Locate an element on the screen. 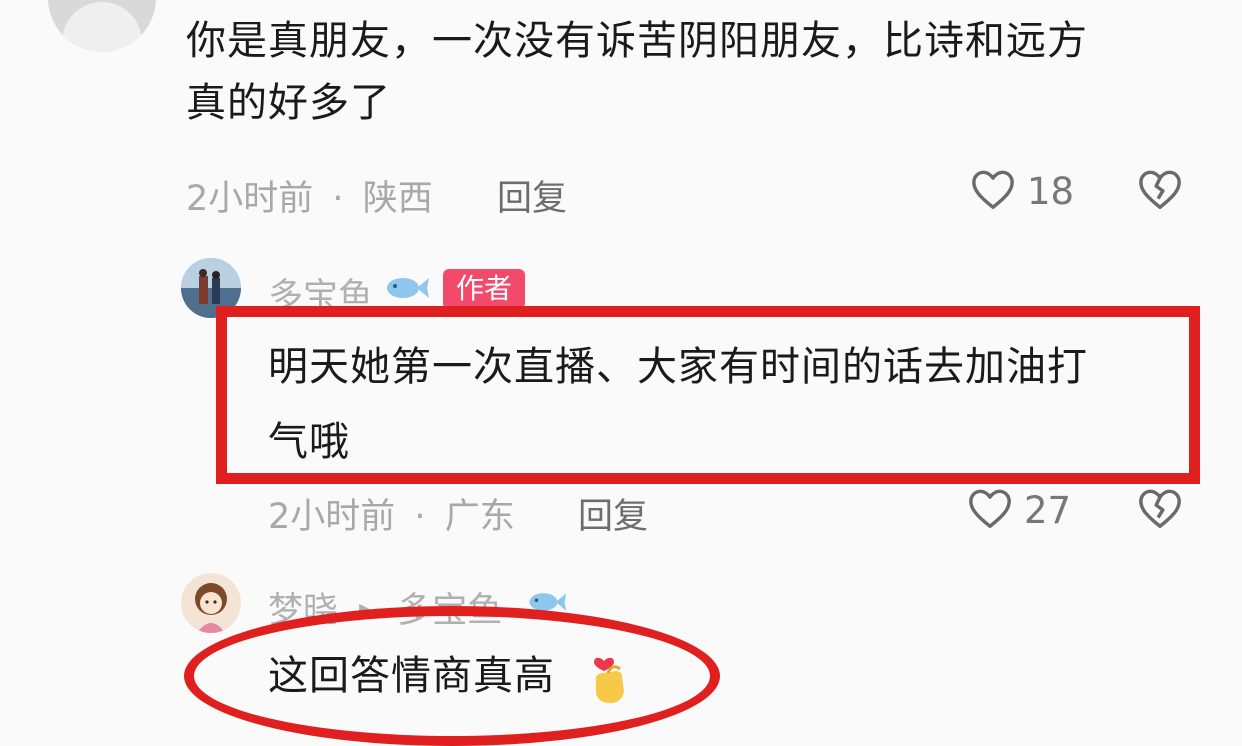 Image resolution: width=1242 pixels, height=746 pixels. comment-meta: 2小时前 · 陕西 is located at coordinates (309, 195).